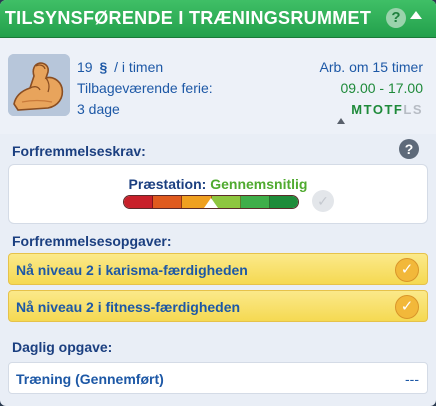 The width and height of the screenshot is (436, 406). I want to click on task-item: Nå niveau 2 i fitness-færdigheden ✓, so click(218, 306).